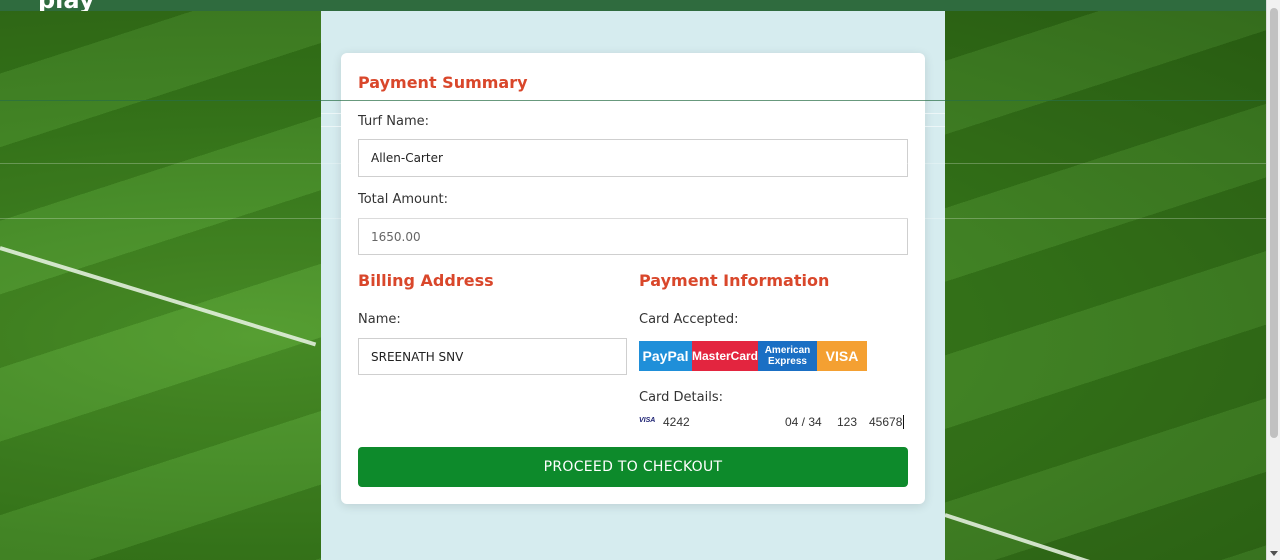  I want to click on accepted-cards-strip: PayPal MasterCard American Express VISA, so click(753, 356).